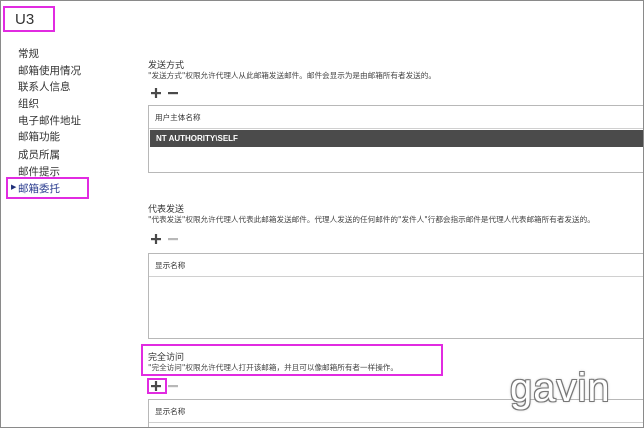  Describe the element at coordinates (157, 386) in the screenshot. I see `add-button-highlight-box` at that location.